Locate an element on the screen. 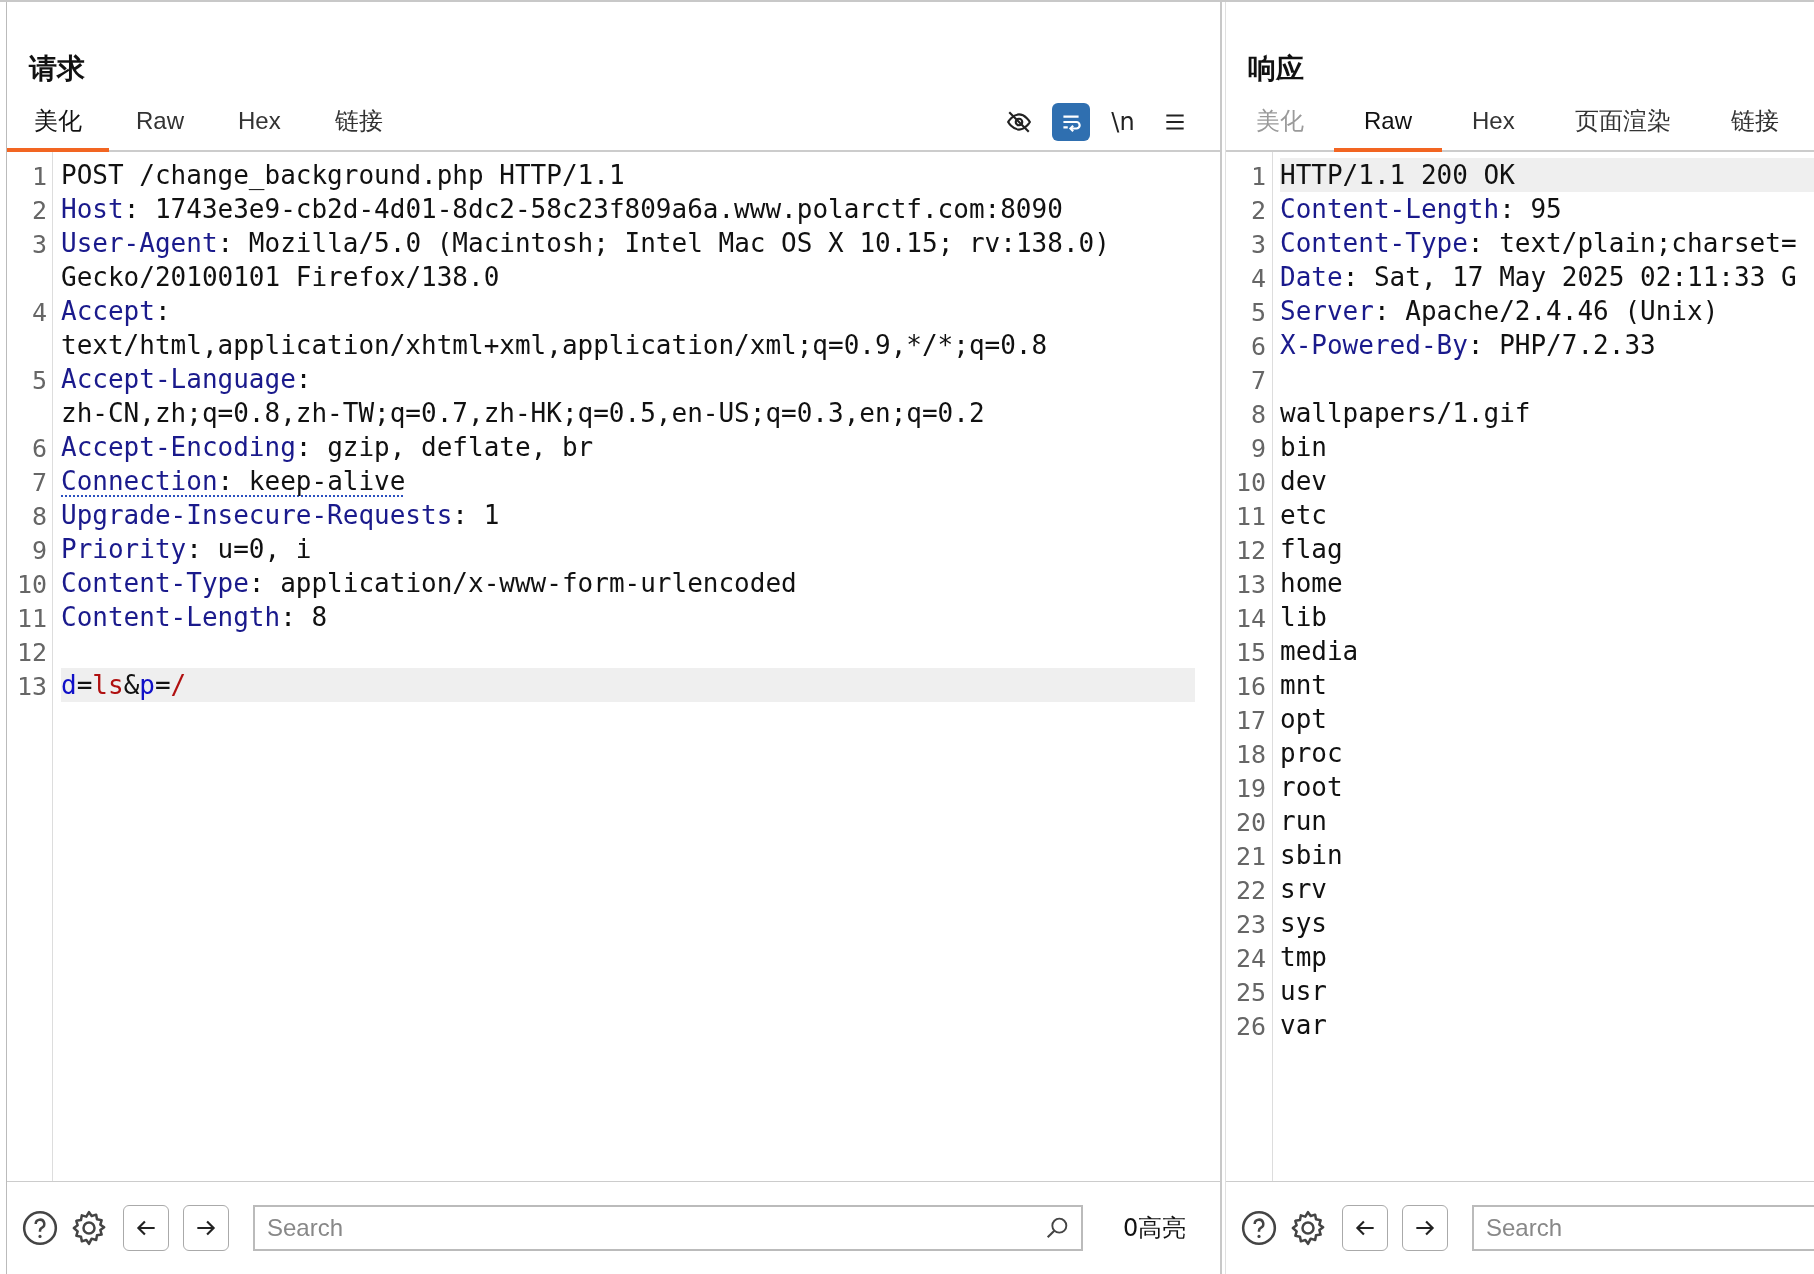 Image resolution: width=1814 pixels, height=1274 pixels. line-number: 26 is located at coordinates (1250, 1026).